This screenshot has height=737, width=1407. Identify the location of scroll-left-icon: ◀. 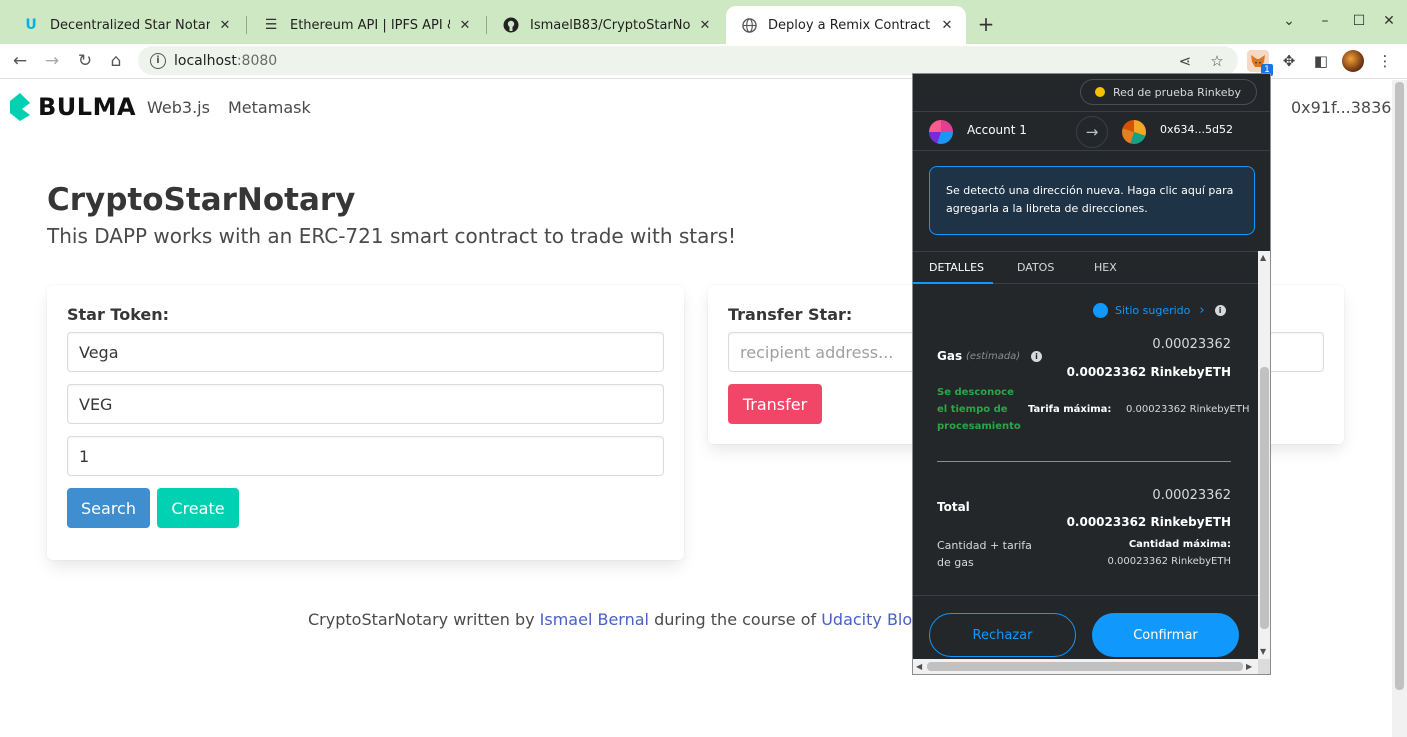
(919, 666).